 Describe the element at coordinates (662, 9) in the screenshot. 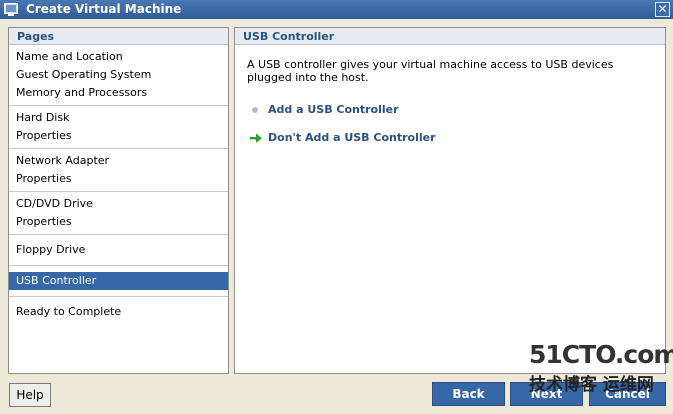

I see `close-button: ✕` at that location.